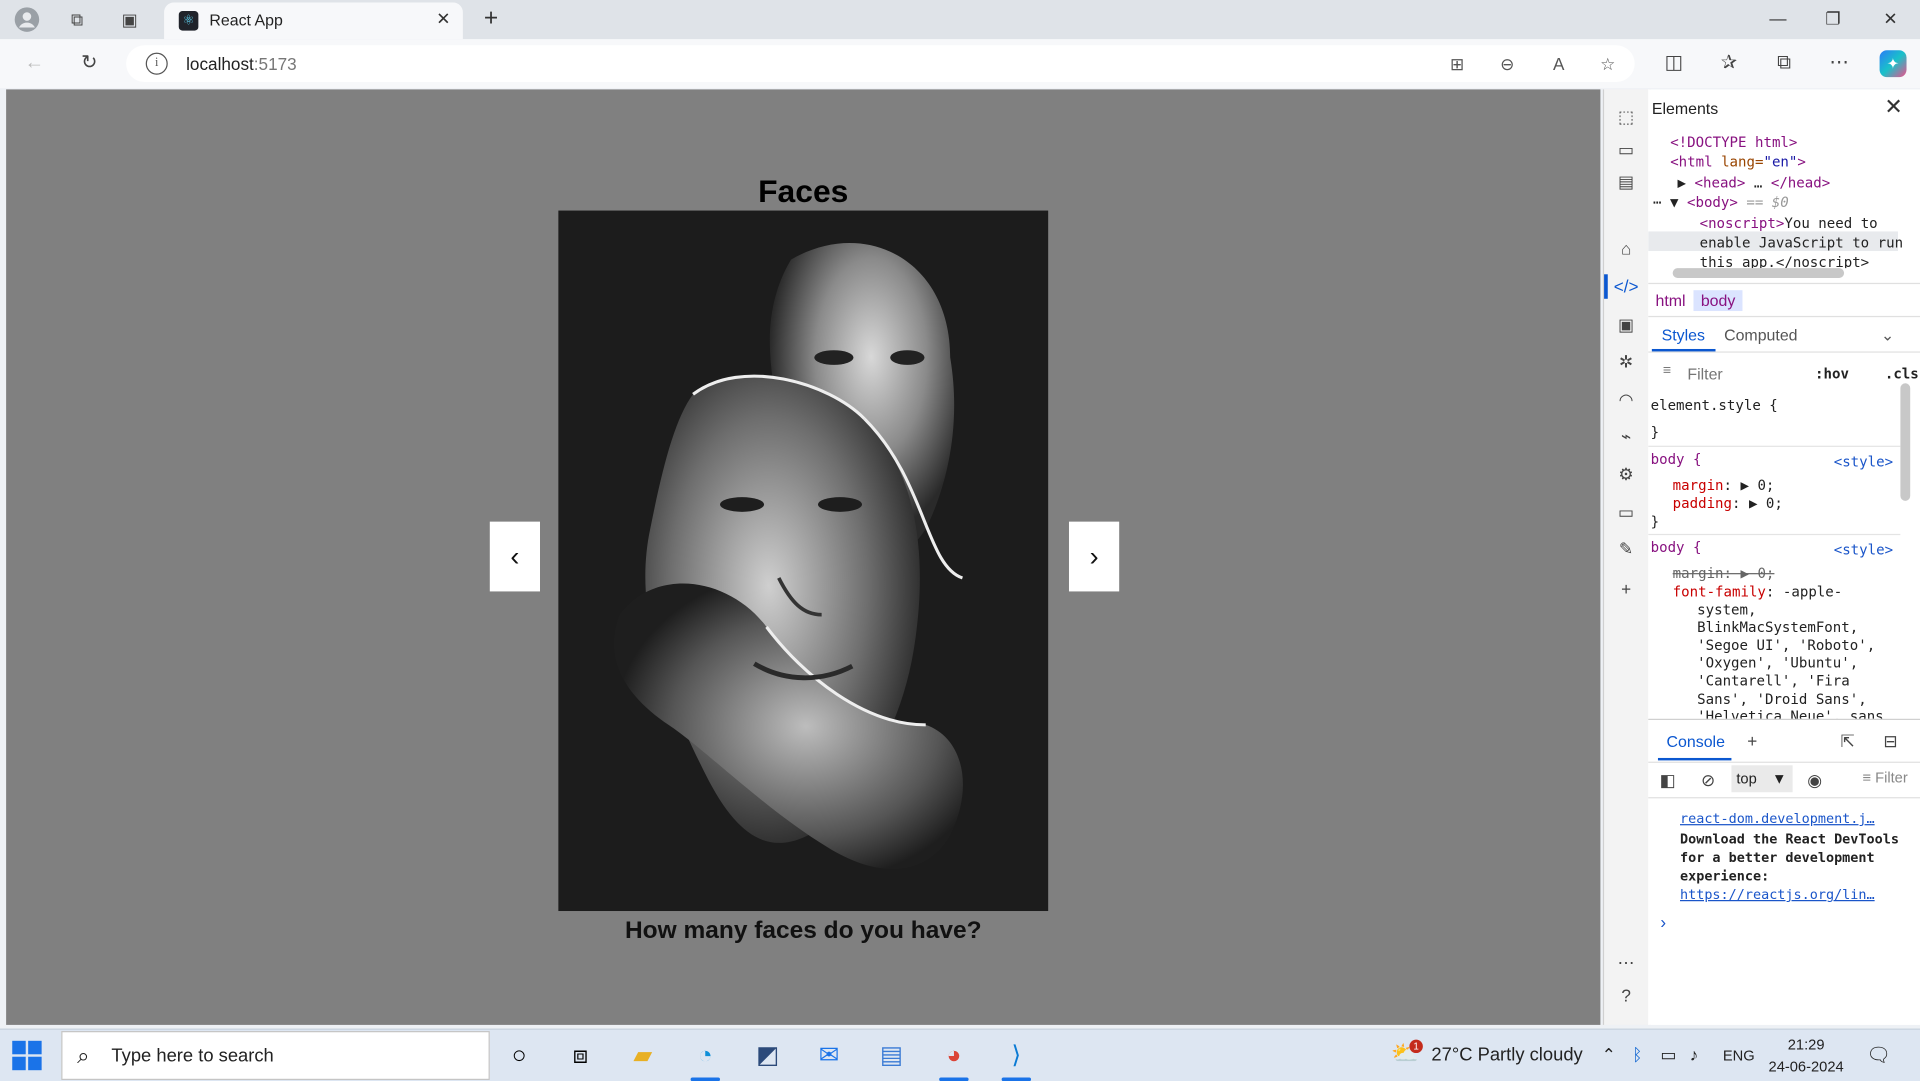 Image resolution: width=1920 pixels, height=1081 pixels. Describe the element at coordinates (1752, 741) in the screenshot. I see `add-drawer-tab-icon: +` at that location.